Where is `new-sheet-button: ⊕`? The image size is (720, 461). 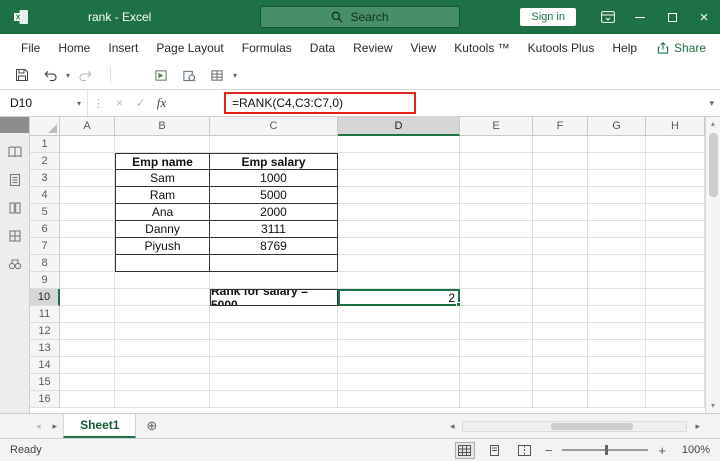
new-sheet-button: ⊕ is located at coordinates (151, 426).